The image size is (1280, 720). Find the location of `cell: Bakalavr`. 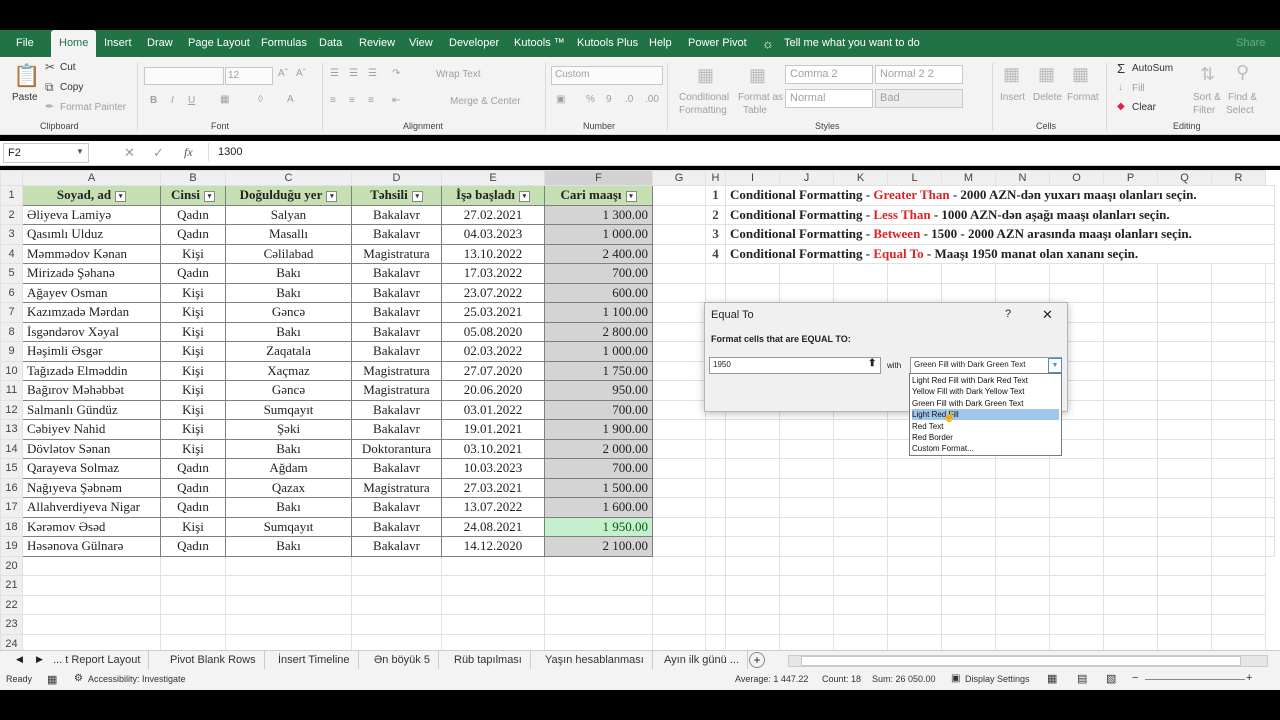

cell: Bakalavr is located at coordinates (396, 234).